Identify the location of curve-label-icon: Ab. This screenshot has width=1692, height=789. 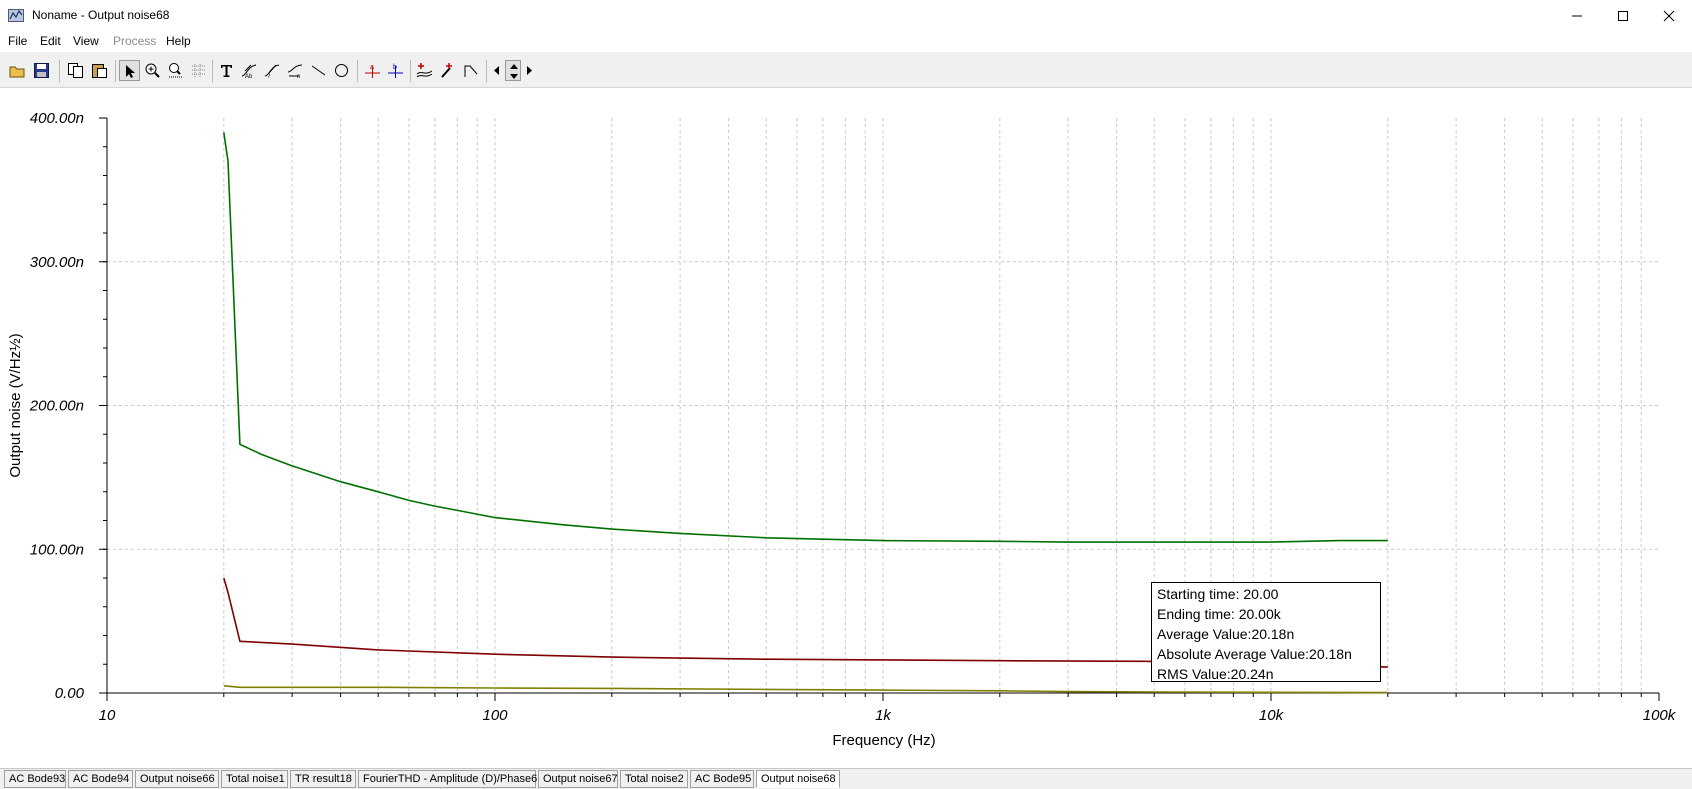
(249, 71).